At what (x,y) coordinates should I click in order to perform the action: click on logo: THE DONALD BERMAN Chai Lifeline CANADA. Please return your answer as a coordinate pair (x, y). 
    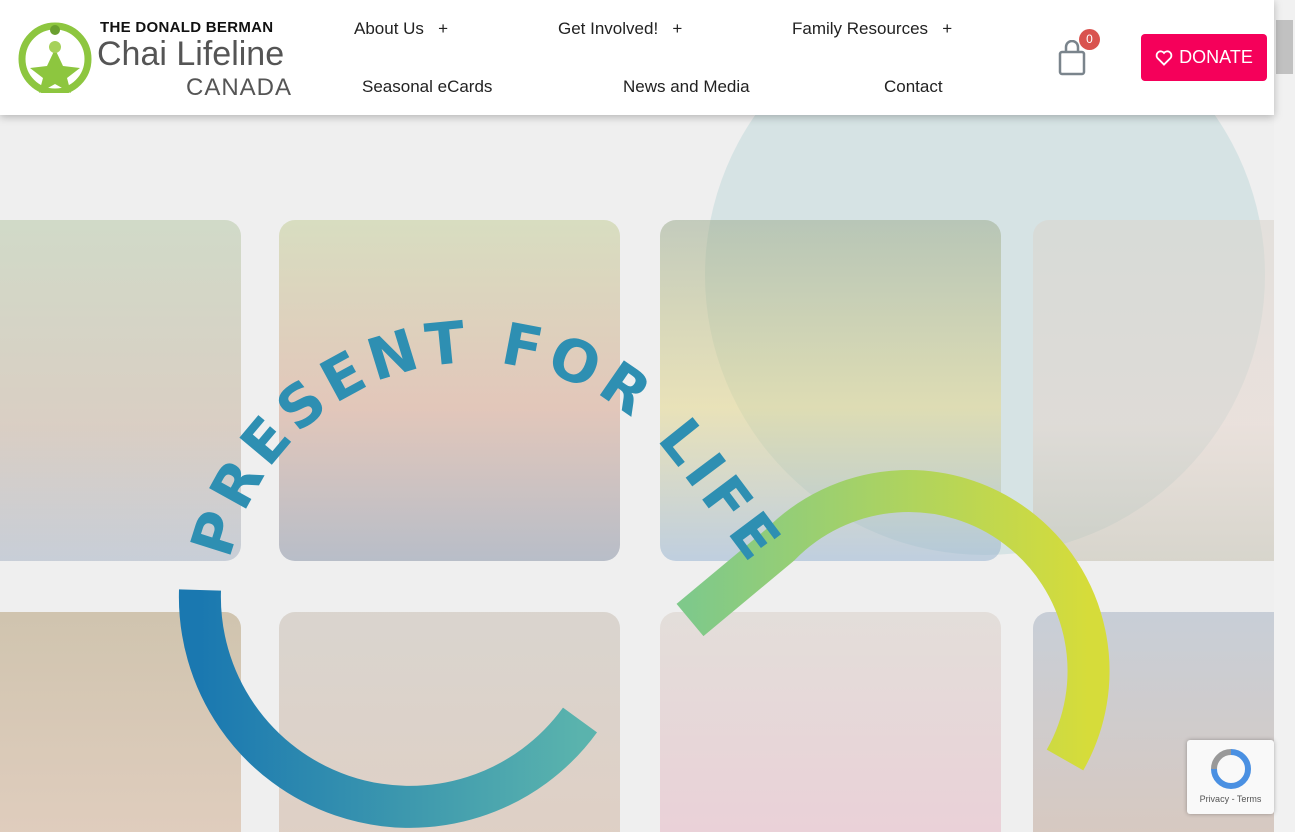
    Looking at the image, I should click on (163, 59).